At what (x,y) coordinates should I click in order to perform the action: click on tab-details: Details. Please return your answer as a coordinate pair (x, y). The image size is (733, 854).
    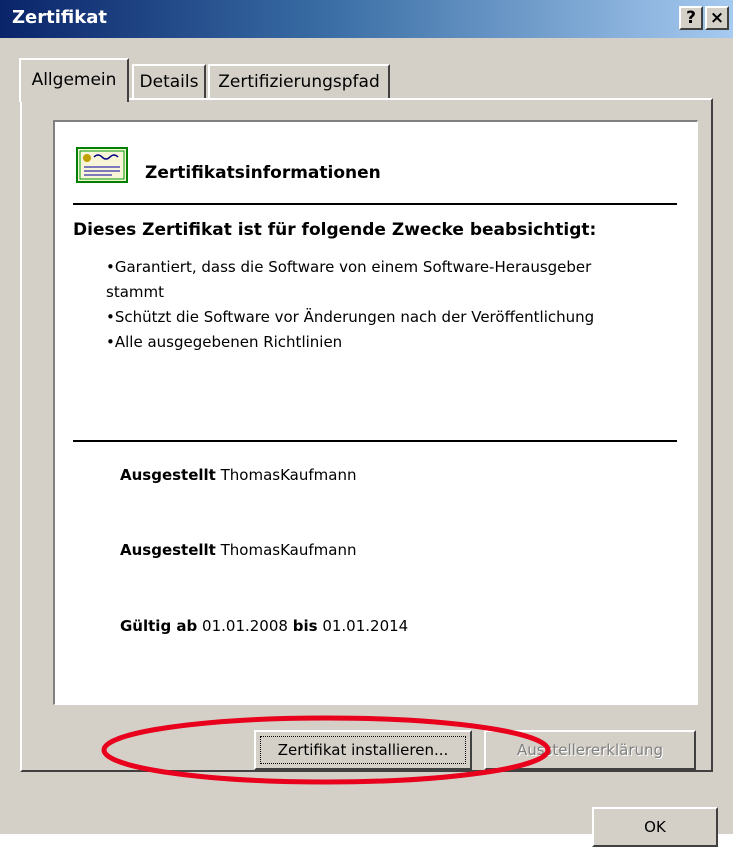
    Looking at the image, I should click on (169, 81).